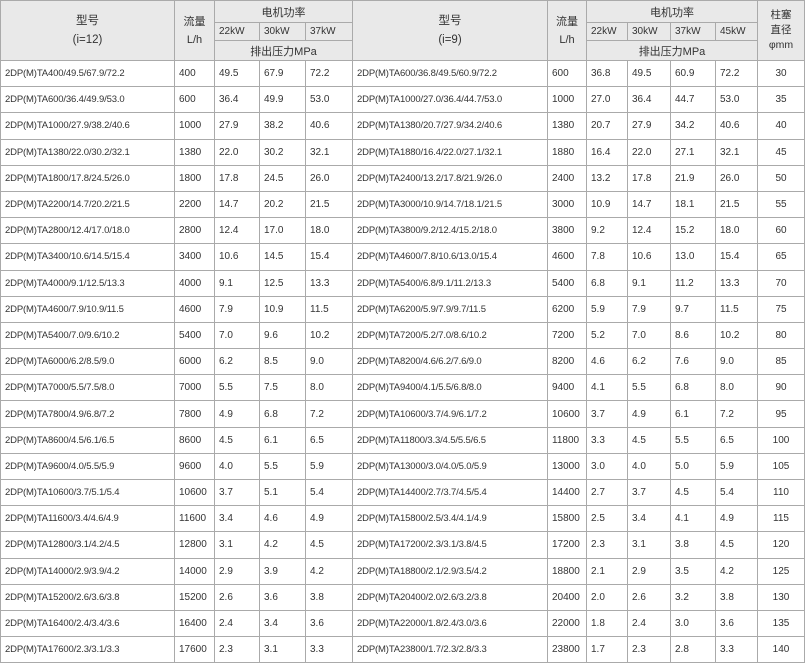 This screenshot has height=663, width=805. Describe the element at coordinates (87, 388) in the screenshot. I see `left-model-cell: 2DP(M)TA7000/5.5/7.5/8.0` at that location.